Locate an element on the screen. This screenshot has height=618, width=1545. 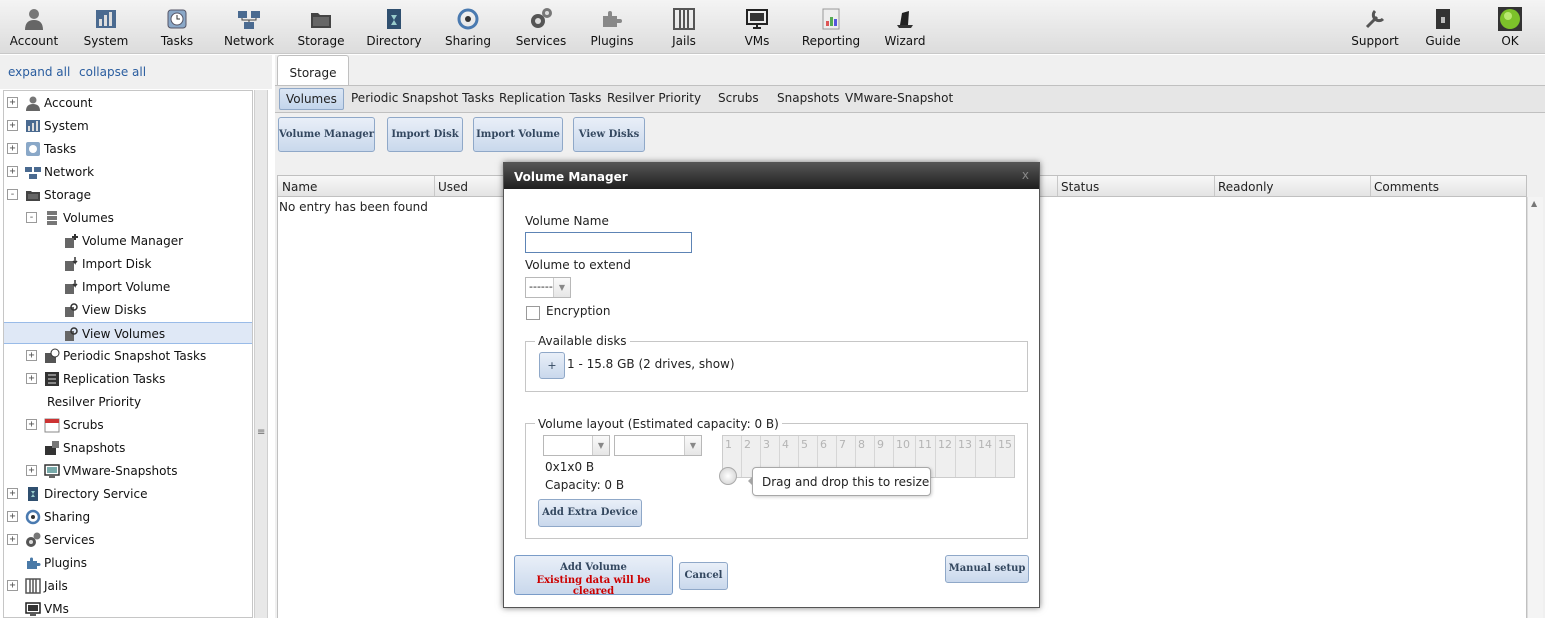
status-ok-icon is located at coordinates (1510, 19).